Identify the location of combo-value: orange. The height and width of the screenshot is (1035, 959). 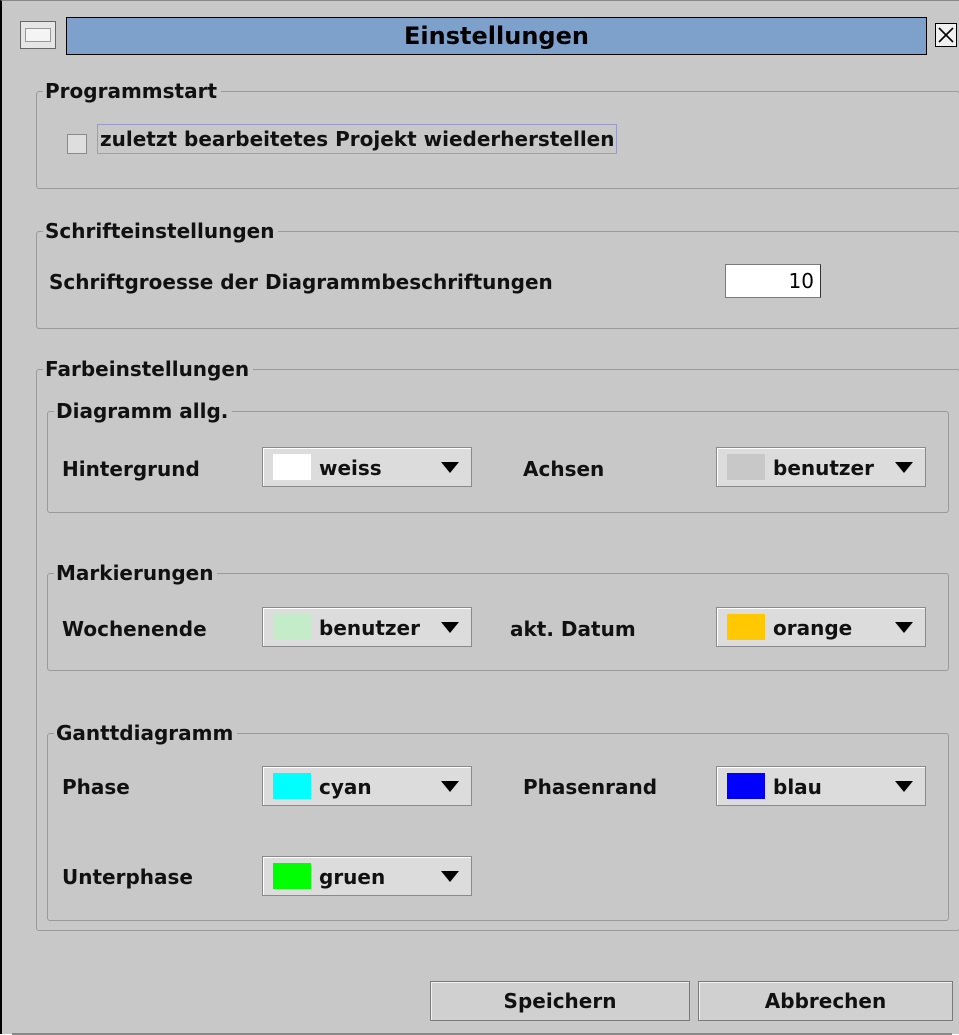
(813, 628).